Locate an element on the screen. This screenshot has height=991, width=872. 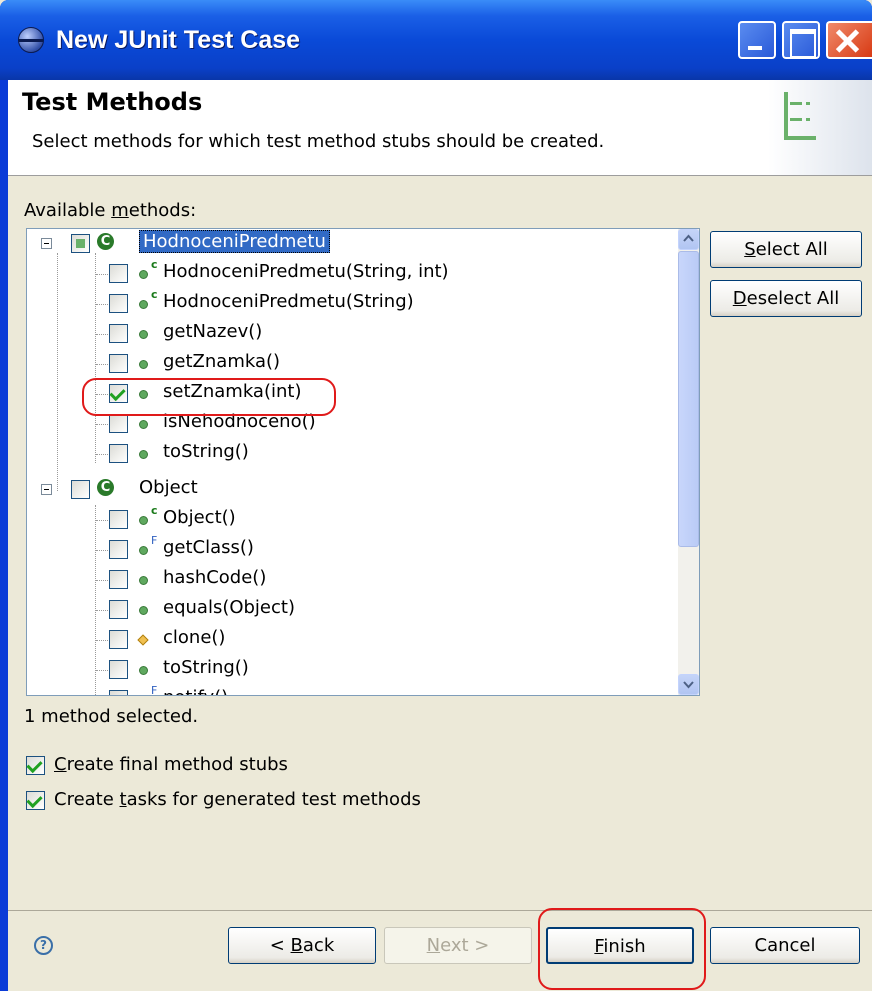
minimize-button is located at coordinates (757, 40).